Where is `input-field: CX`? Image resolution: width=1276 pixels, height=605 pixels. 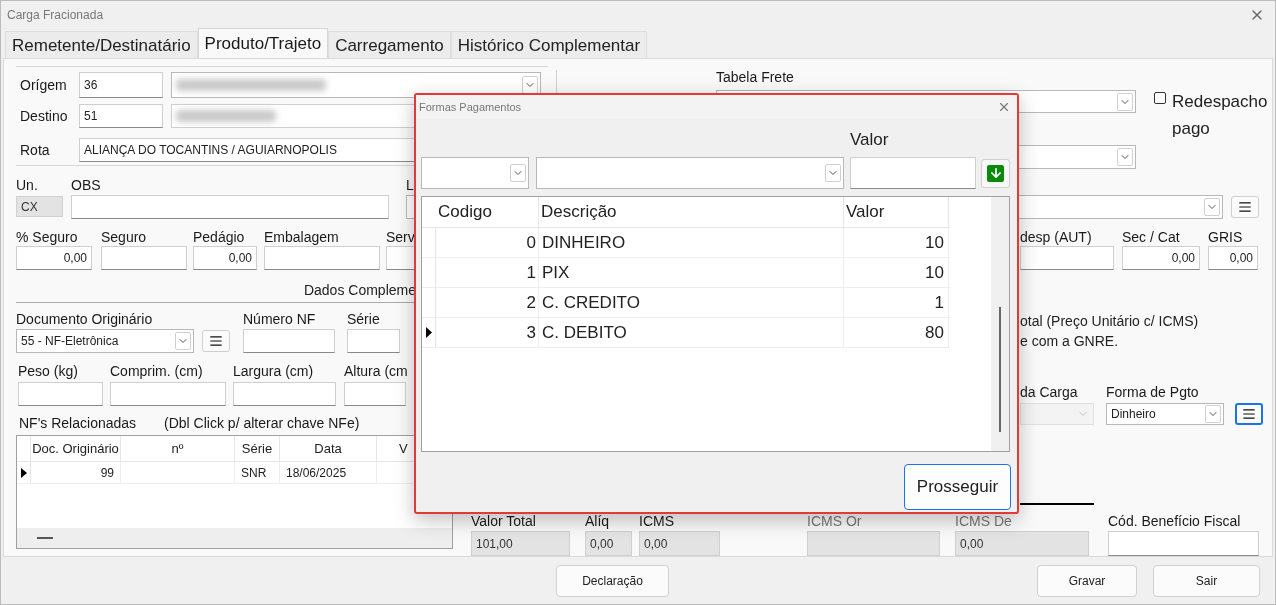 input-field: CX is located at coordinates (39, 207).